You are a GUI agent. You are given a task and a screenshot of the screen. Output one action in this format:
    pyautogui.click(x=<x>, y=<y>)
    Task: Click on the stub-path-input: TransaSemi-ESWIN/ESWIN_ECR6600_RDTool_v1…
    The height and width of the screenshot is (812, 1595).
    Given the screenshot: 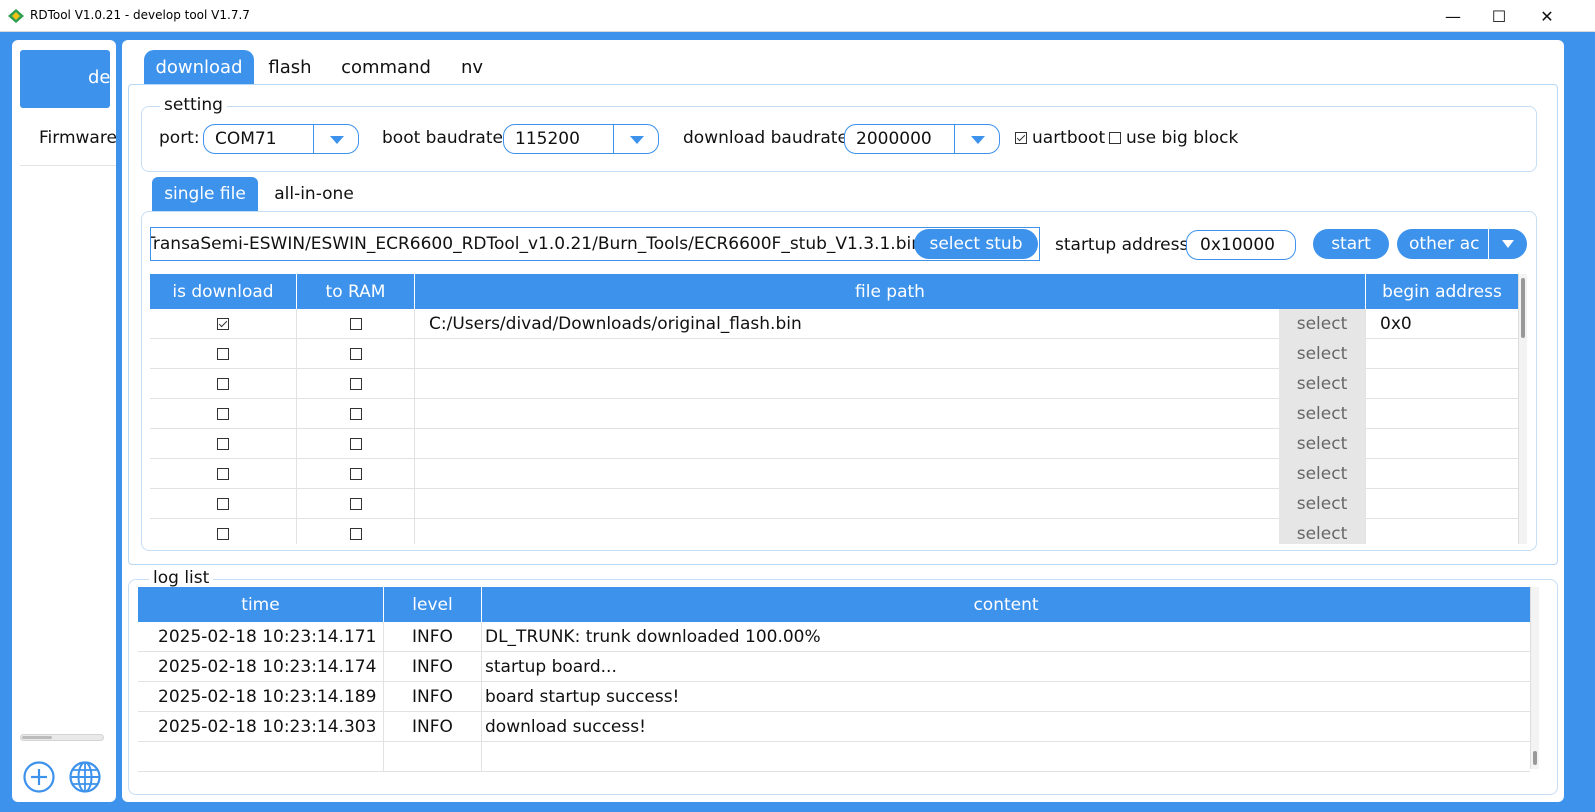 What is the action you would take?
    pyautogui.click(x=595, y=244)
    